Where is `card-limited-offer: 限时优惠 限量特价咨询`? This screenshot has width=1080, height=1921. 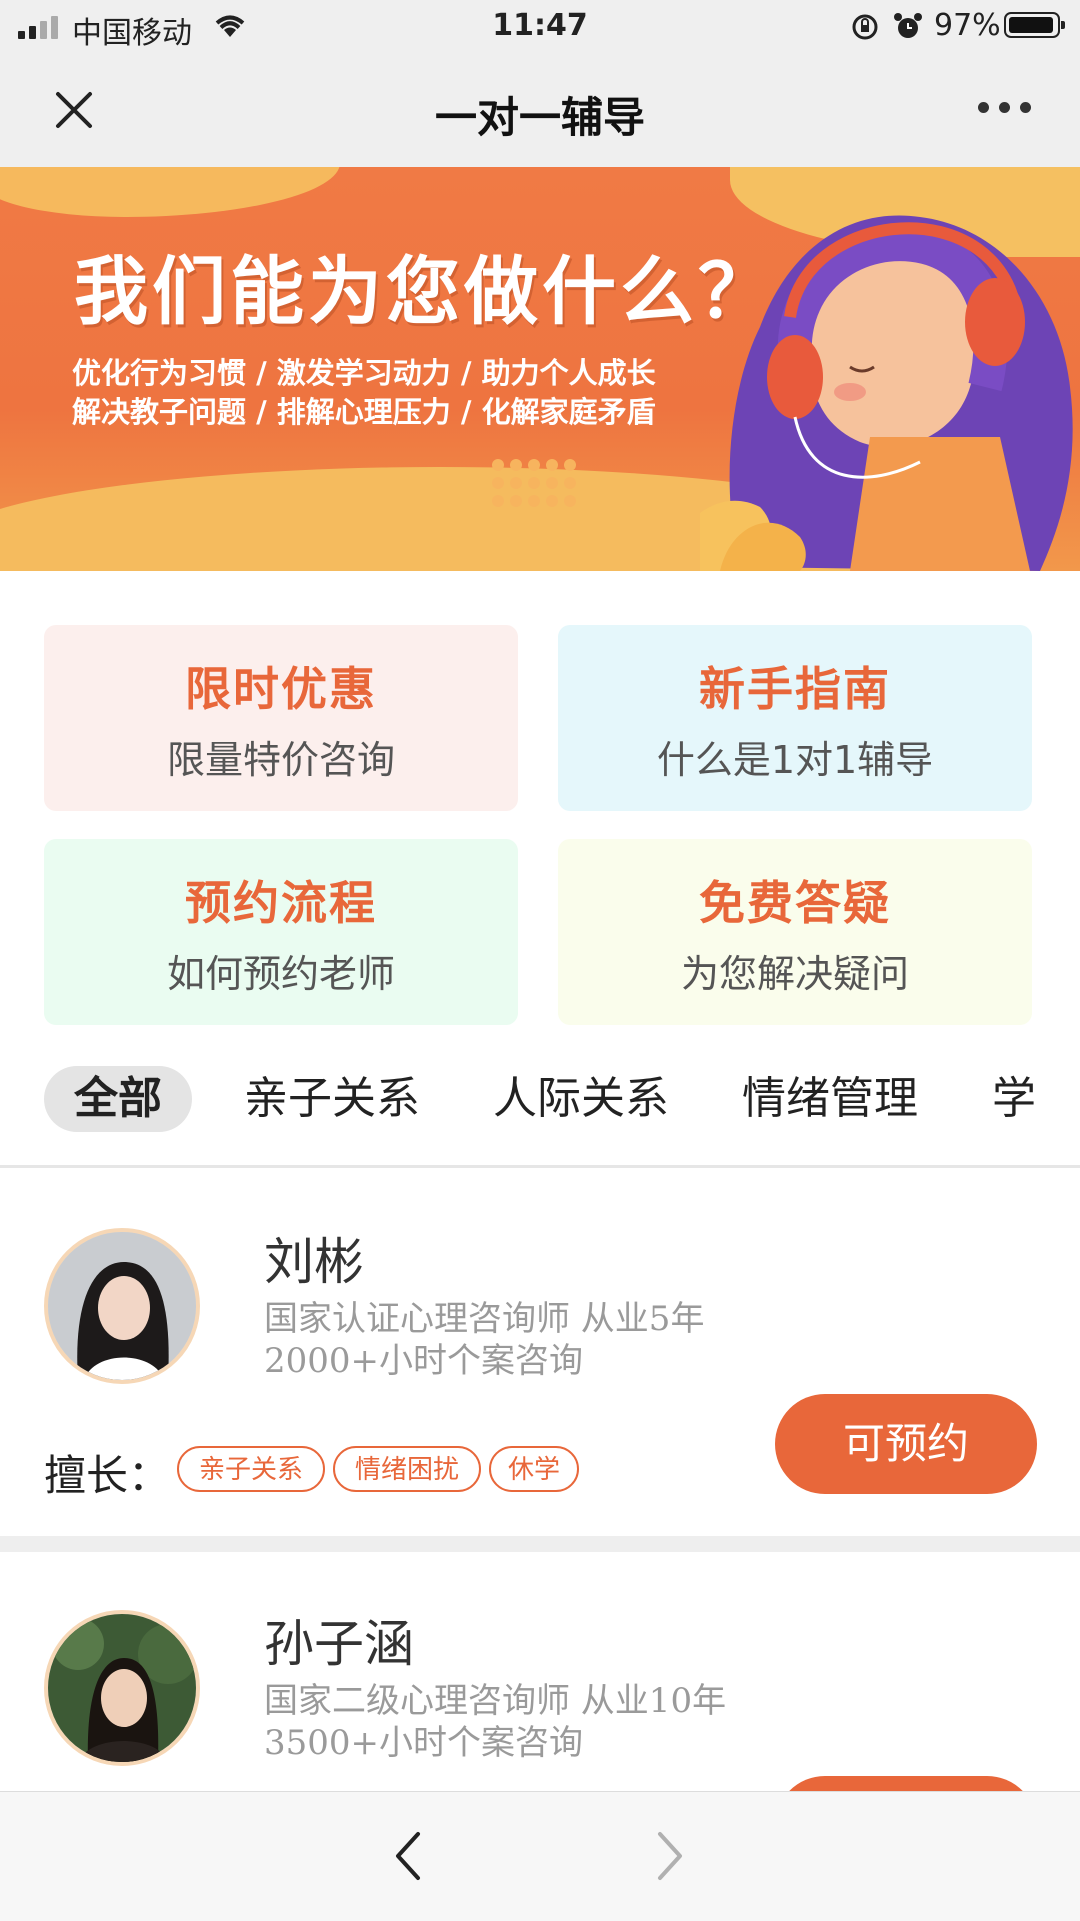
card-limited-offer: 限时优惠 限量特价咨询 is located at coordinates (281, 718).